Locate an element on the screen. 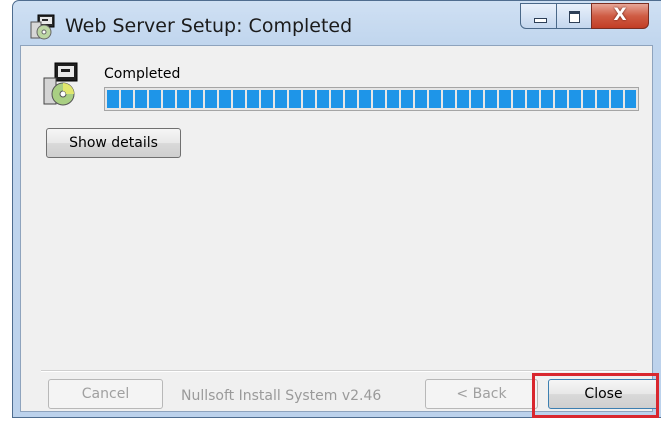 Image resolution: width=661 pixels, height=430 pixels. window-close-button: X is located at coordinates (620, 16).